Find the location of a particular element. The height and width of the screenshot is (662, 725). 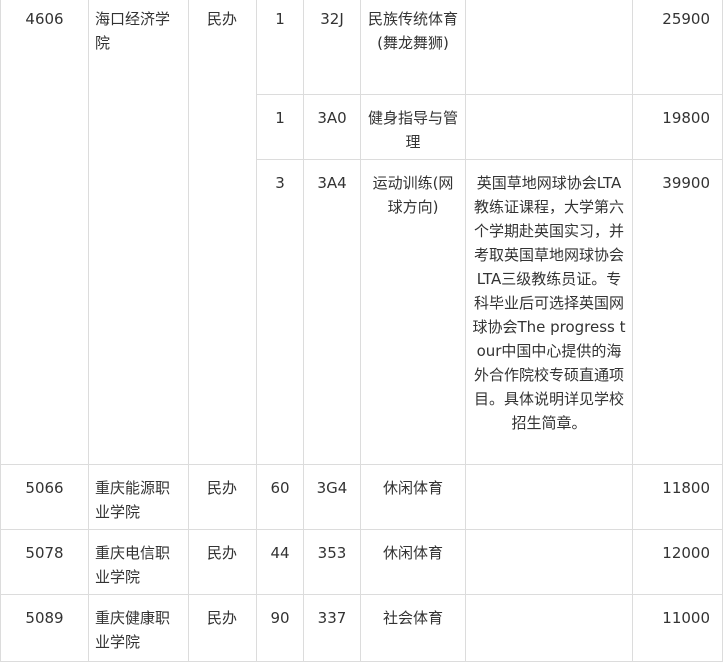

school-name-cell: 海口经济学院 is located at coordinates (138, 232).